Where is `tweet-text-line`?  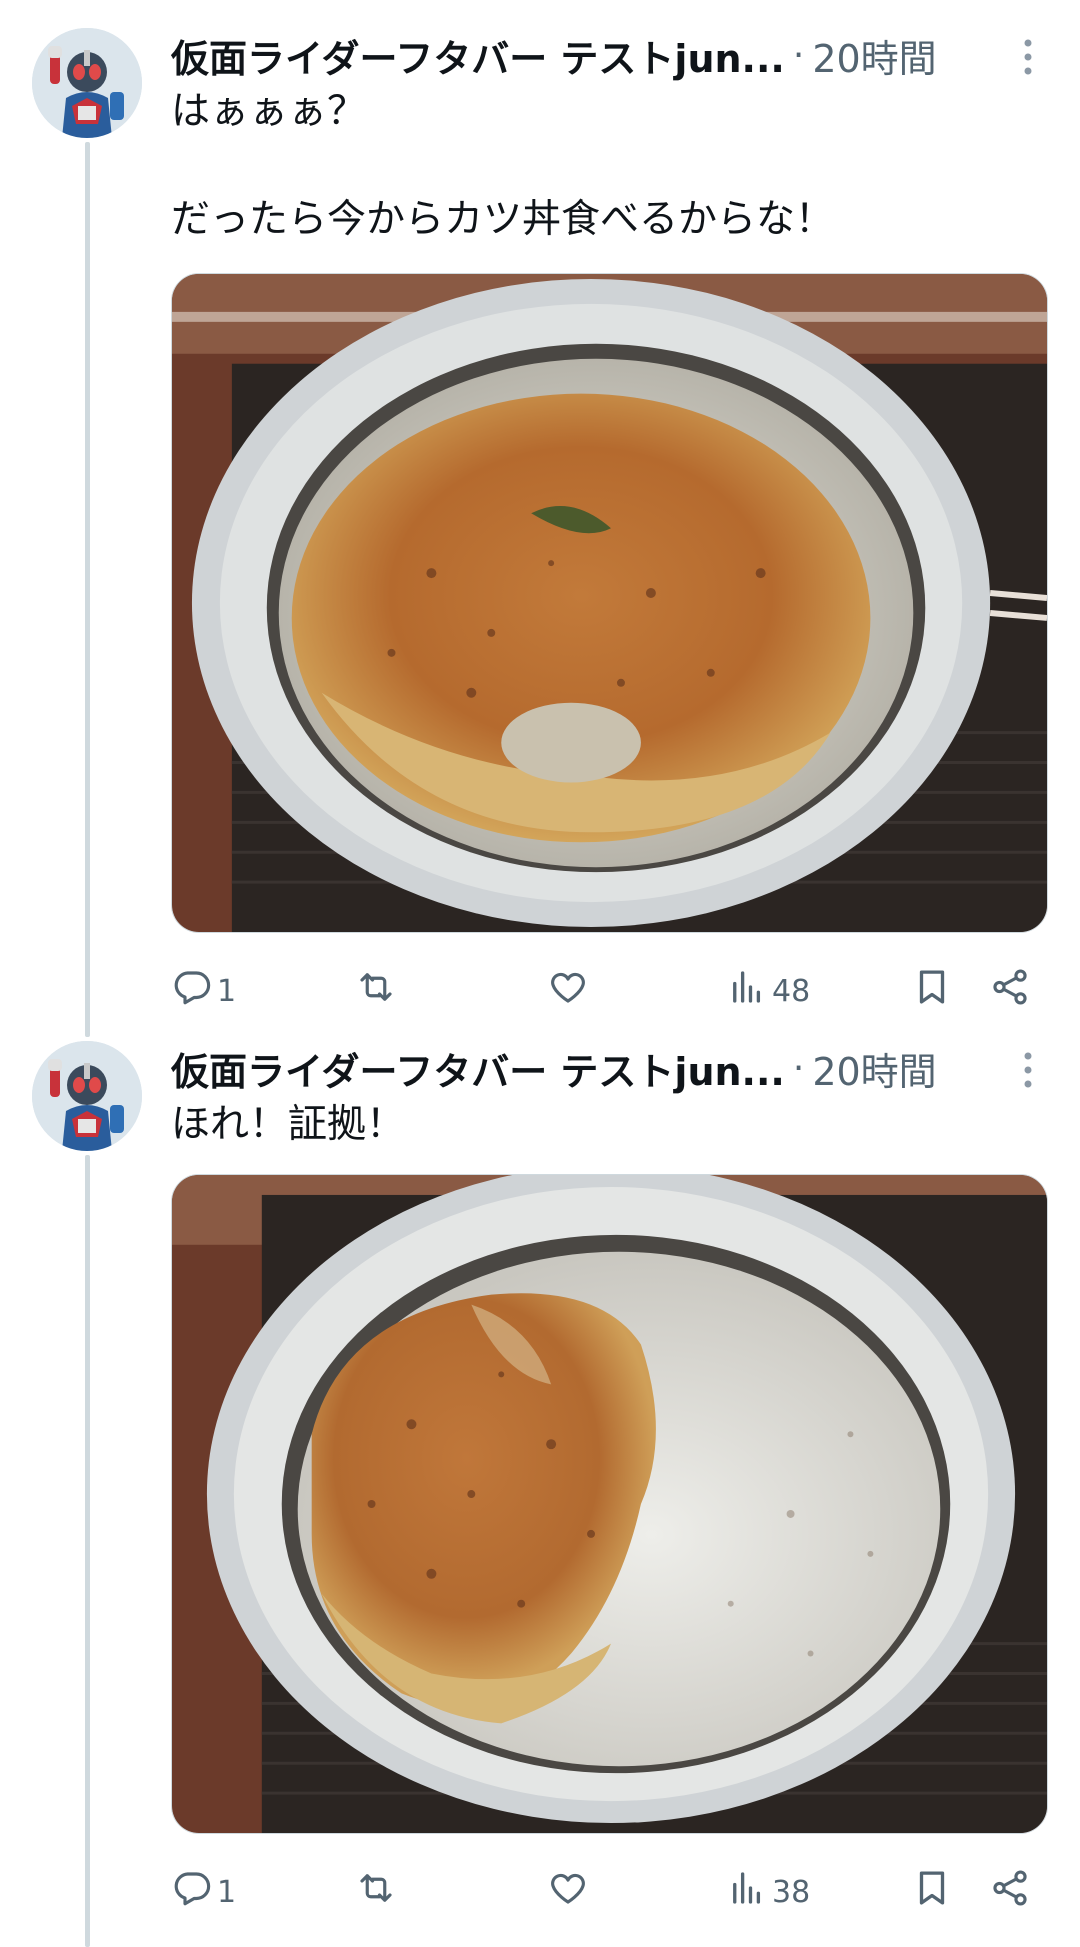
tweet-text-line is located at coordinates (609, 166).